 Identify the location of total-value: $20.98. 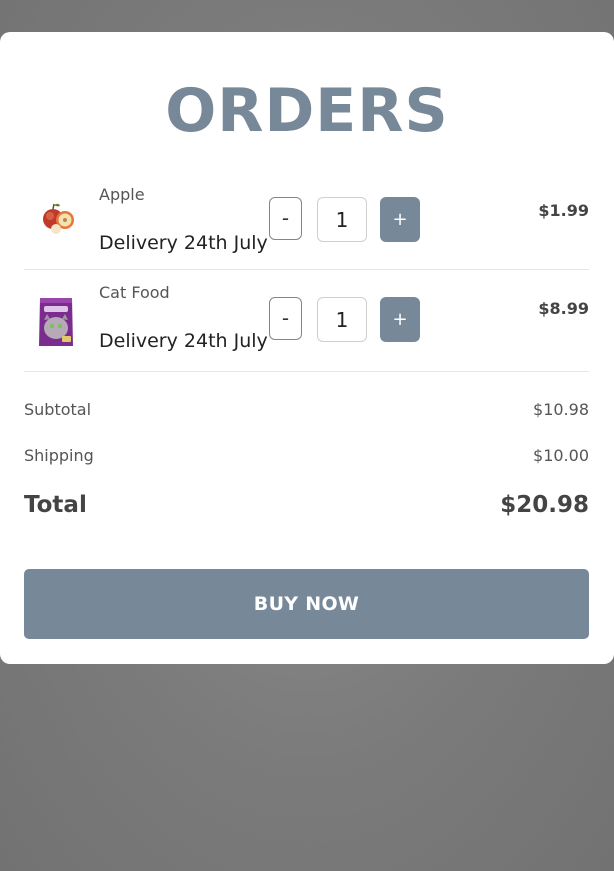
(544, 505).